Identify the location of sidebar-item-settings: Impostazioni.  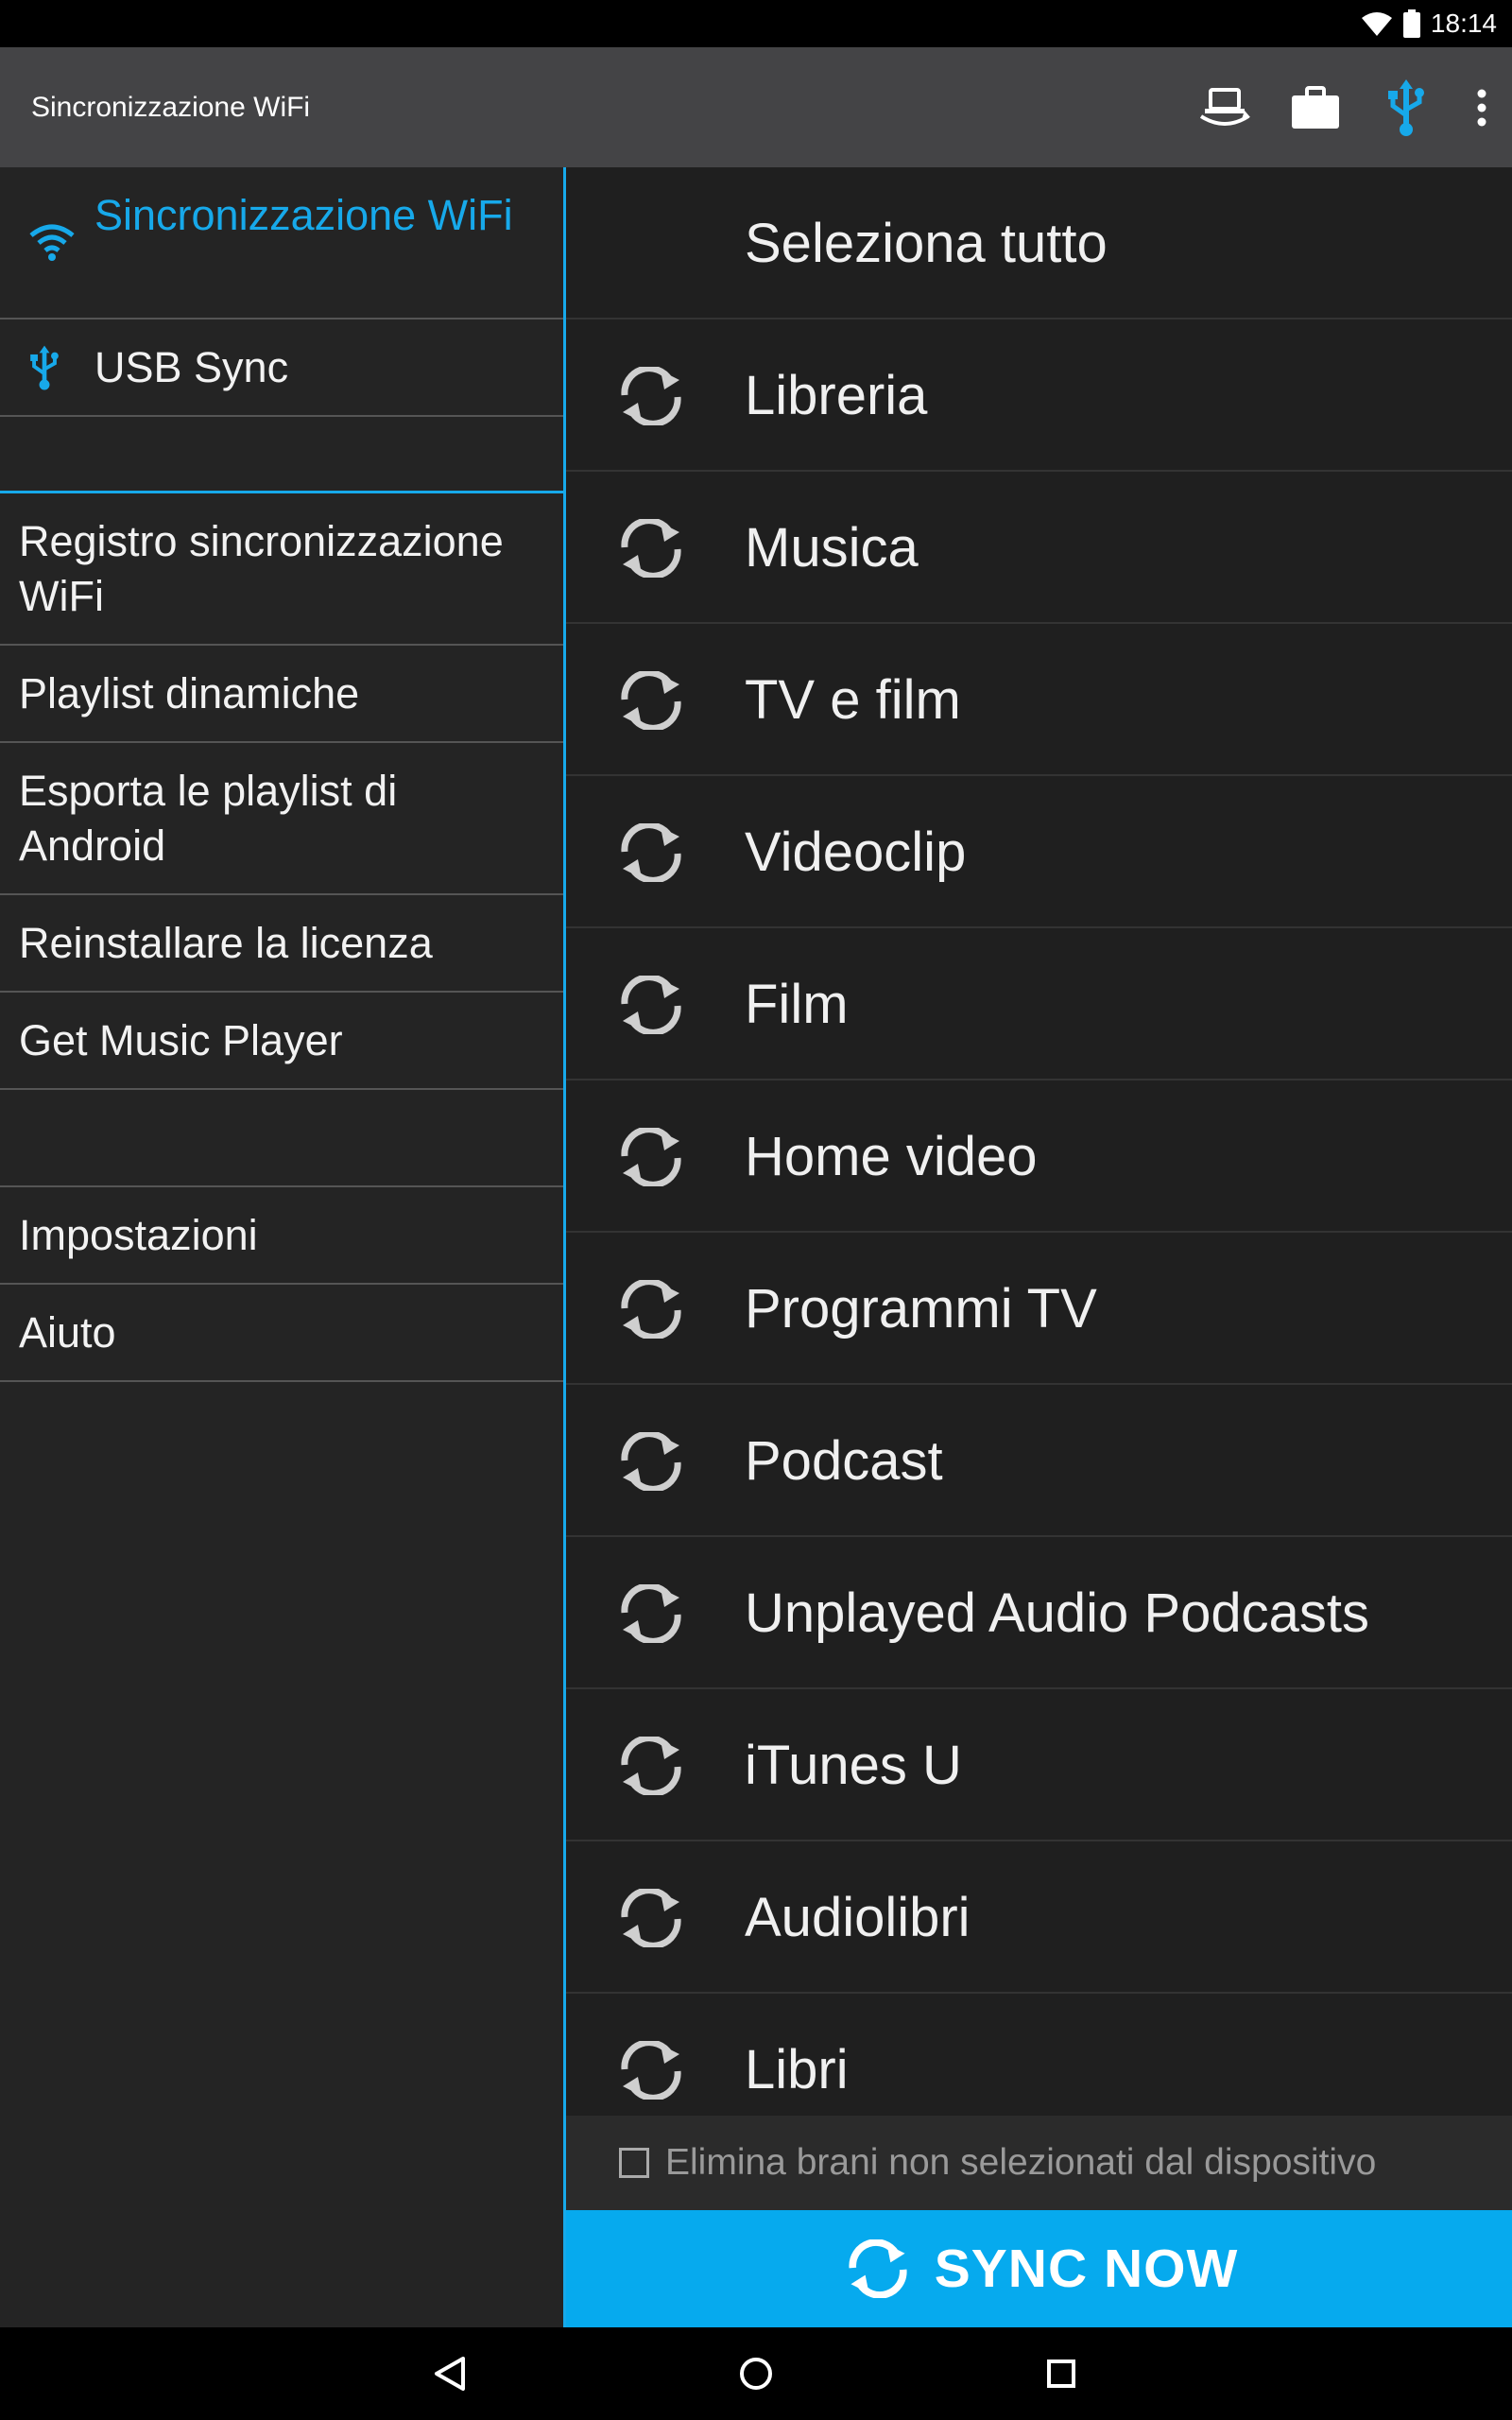
(281, 1236).